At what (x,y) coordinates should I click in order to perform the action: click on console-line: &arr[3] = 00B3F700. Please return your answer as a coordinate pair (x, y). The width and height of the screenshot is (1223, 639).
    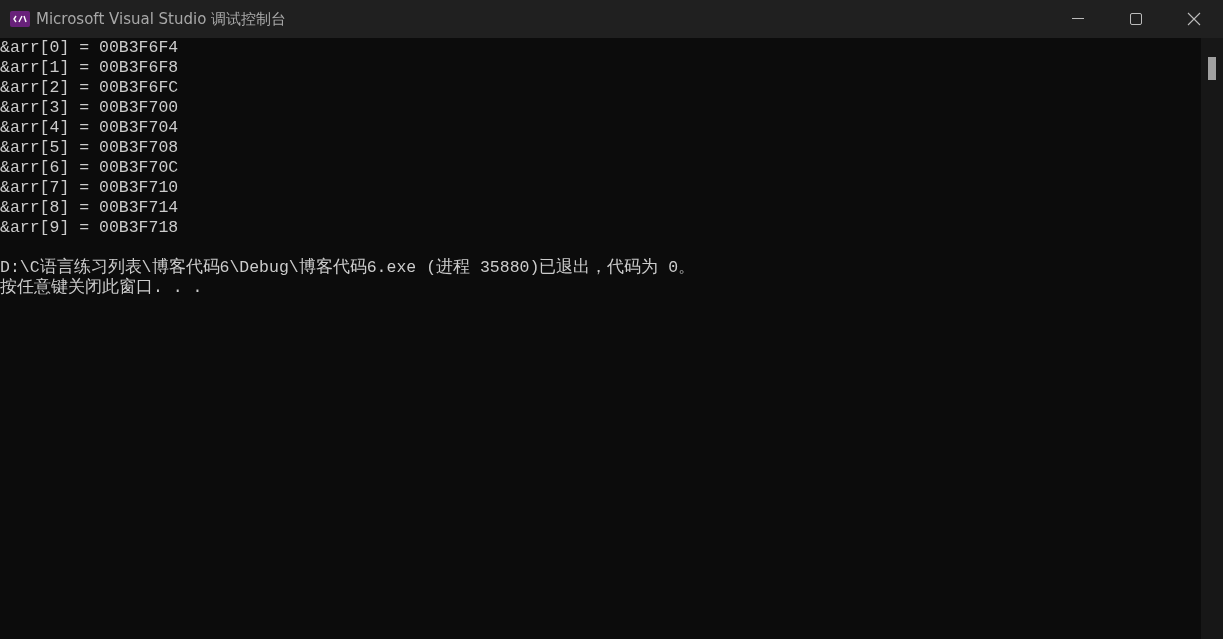
    Looking at the image, I should click on (89, 108).